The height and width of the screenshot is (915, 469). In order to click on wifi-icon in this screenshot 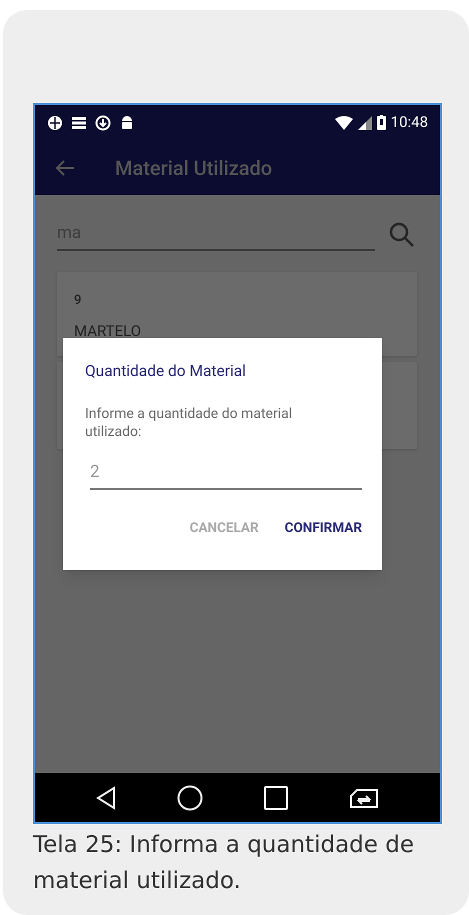, I will do `click(343, 123)`.